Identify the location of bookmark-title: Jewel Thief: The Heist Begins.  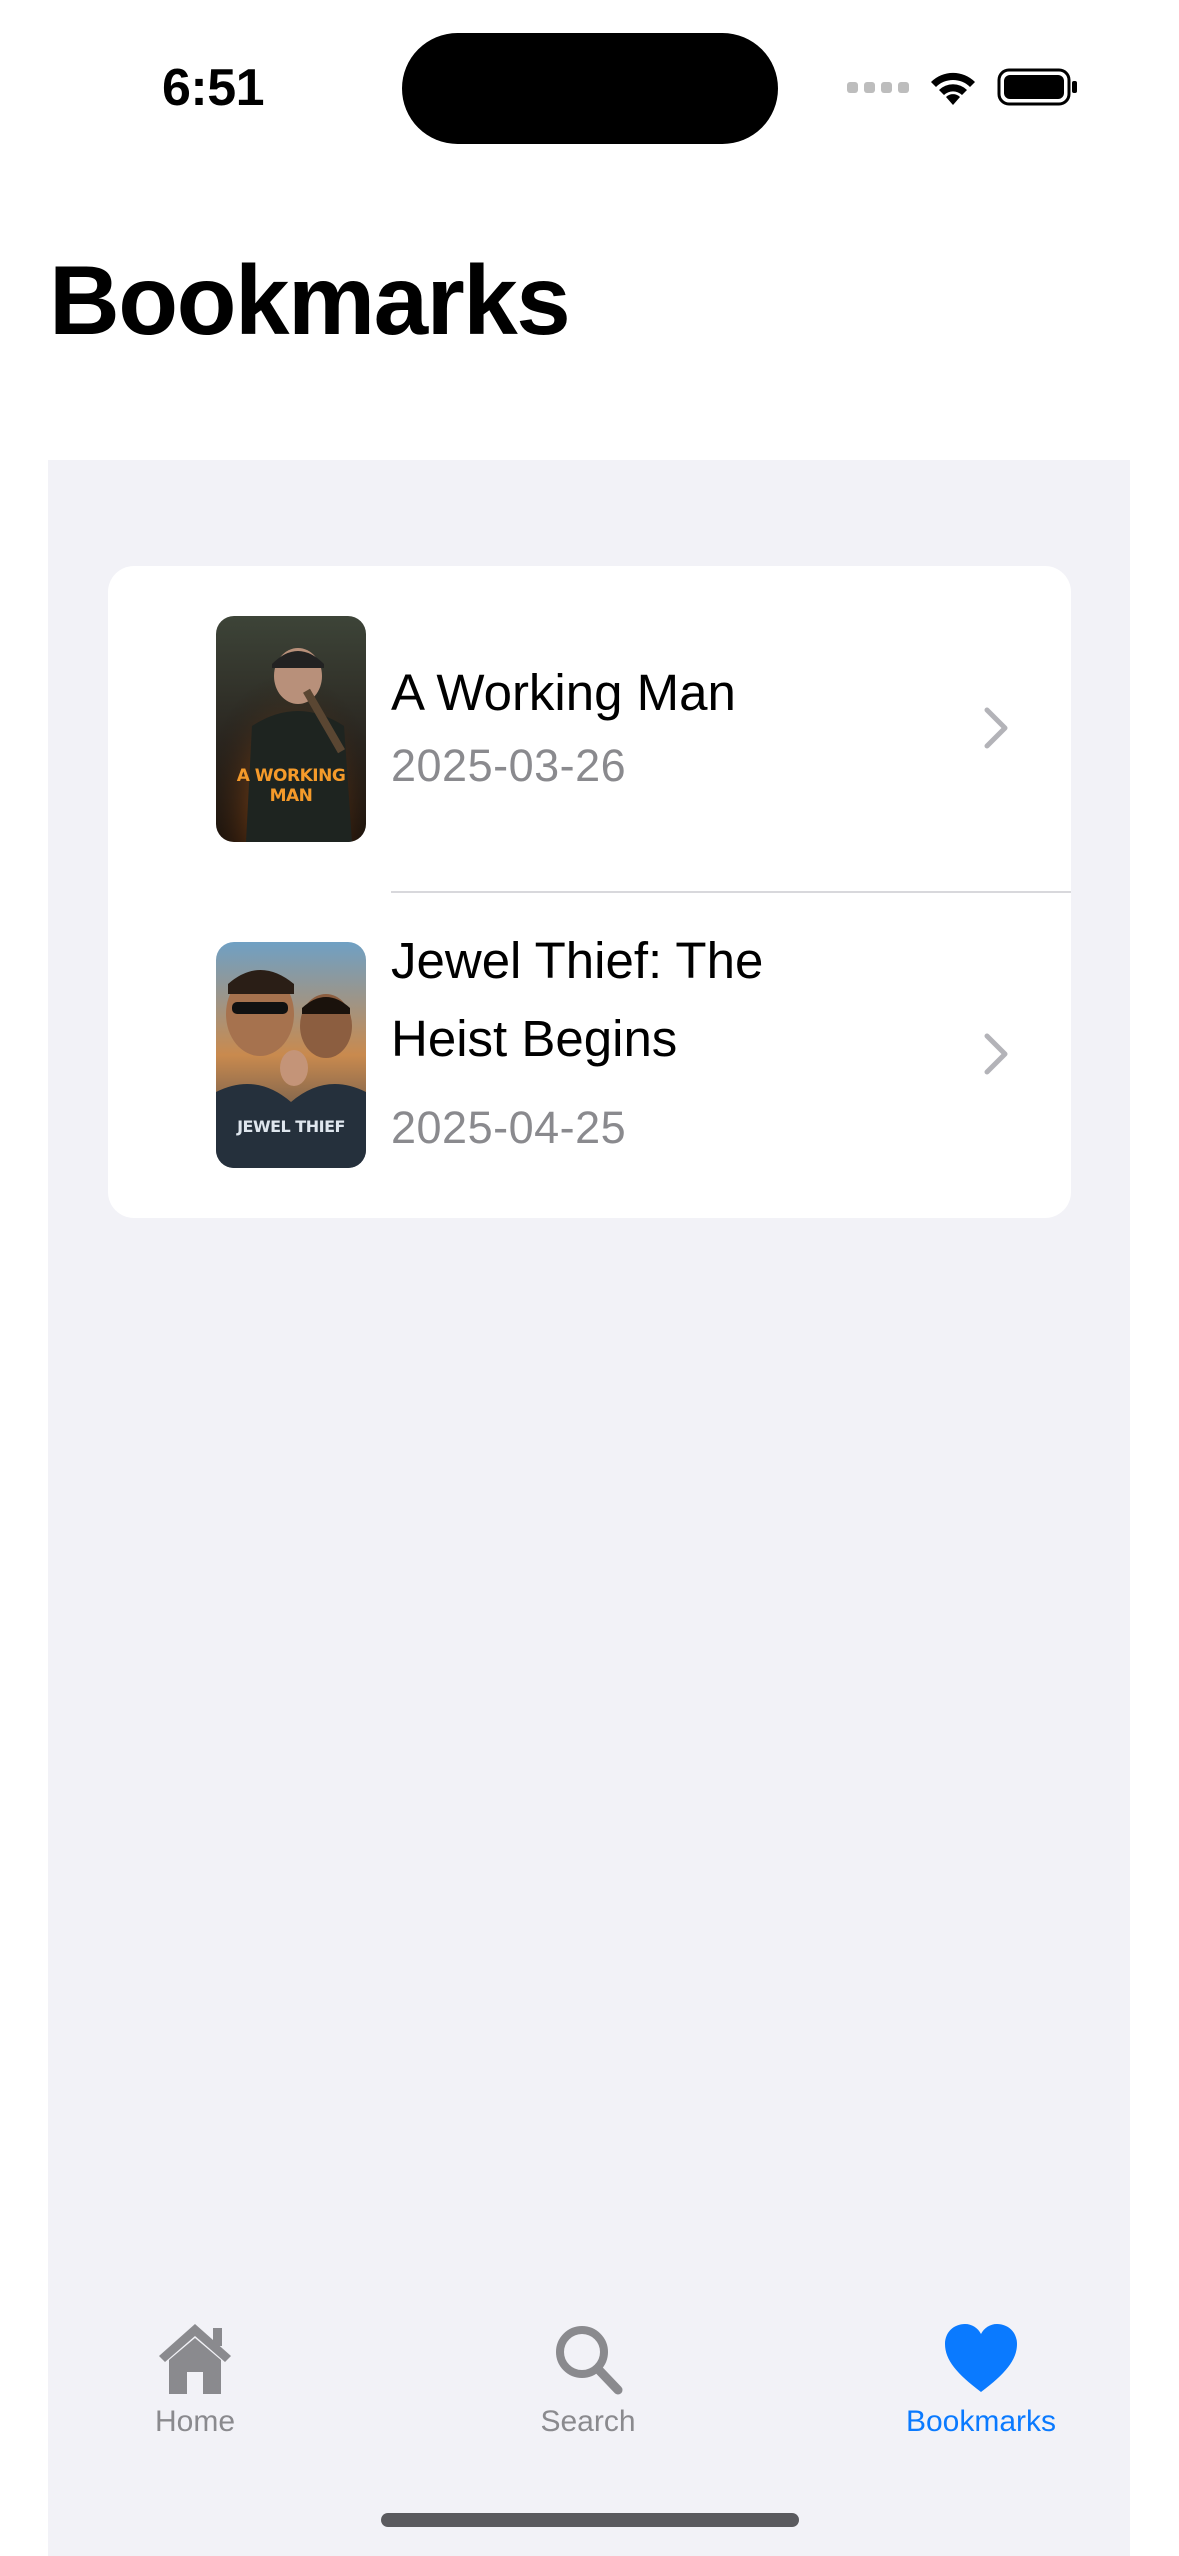
(577, 999).